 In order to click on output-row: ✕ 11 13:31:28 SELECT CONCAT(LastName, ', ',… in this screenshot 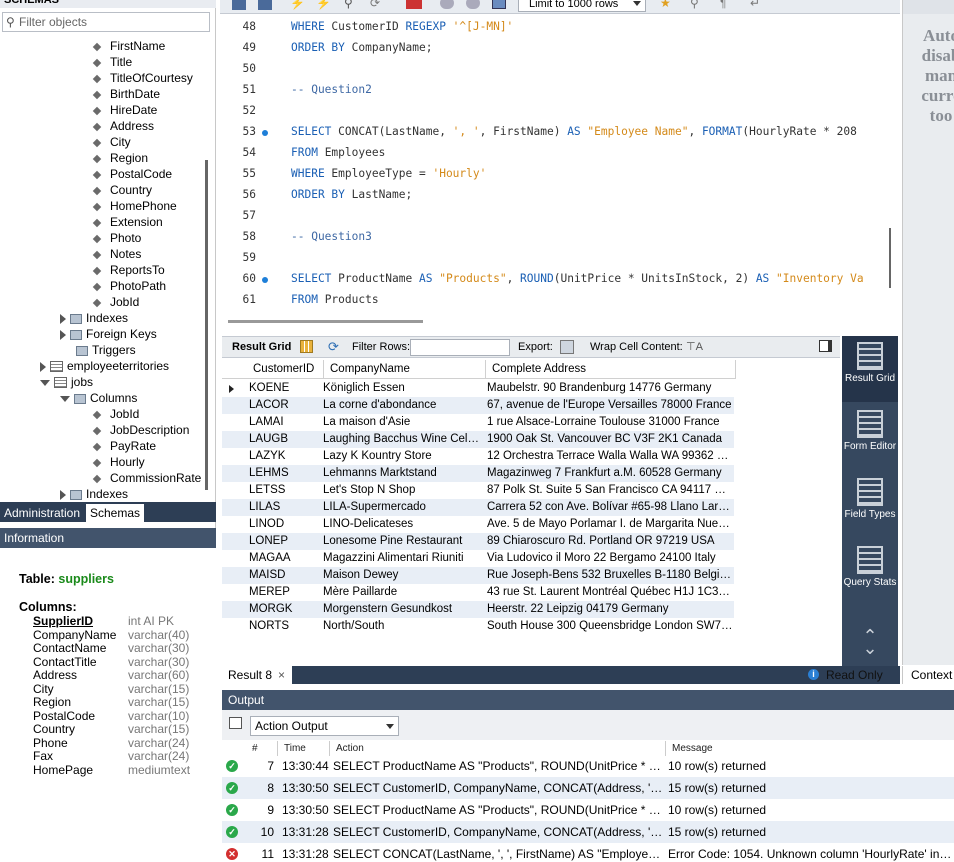, I will do `click(588, 852)`.